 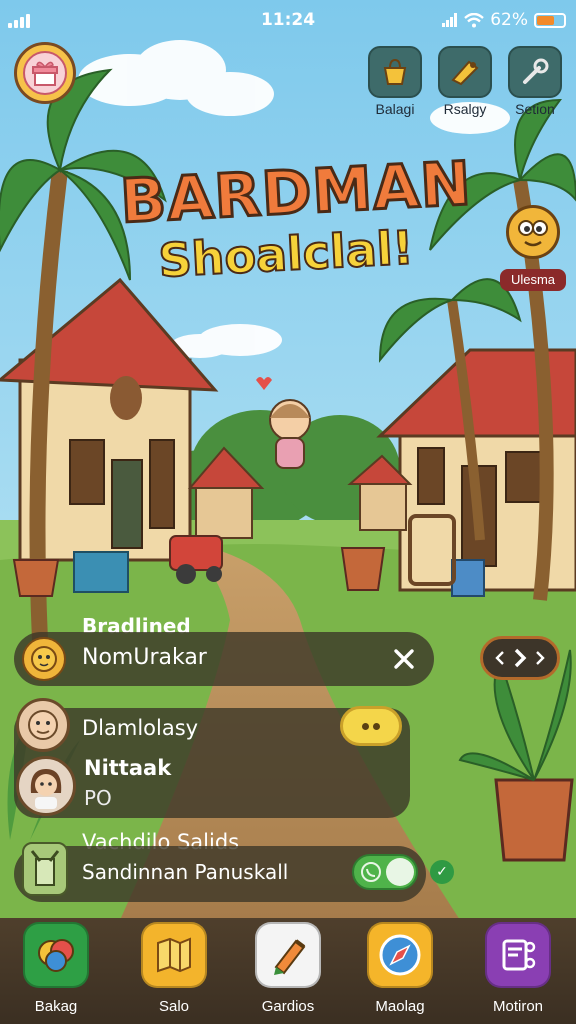 I want to click on bag-icon, so click(x=395, y=71).